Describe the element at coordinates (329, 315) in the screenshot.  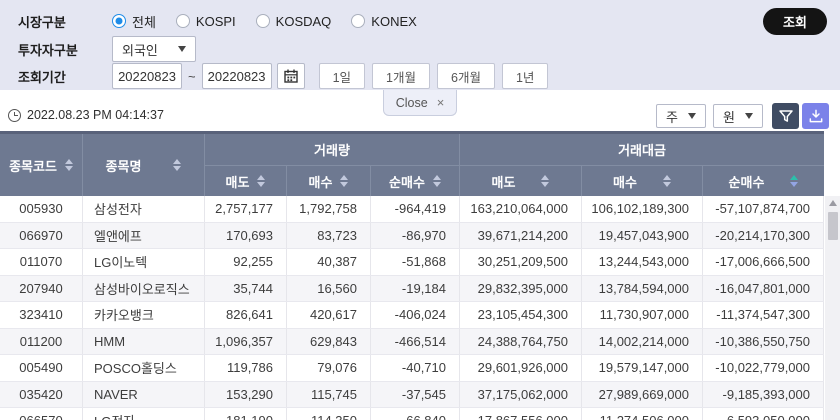
I see `table-cell: 420,617` at that location.